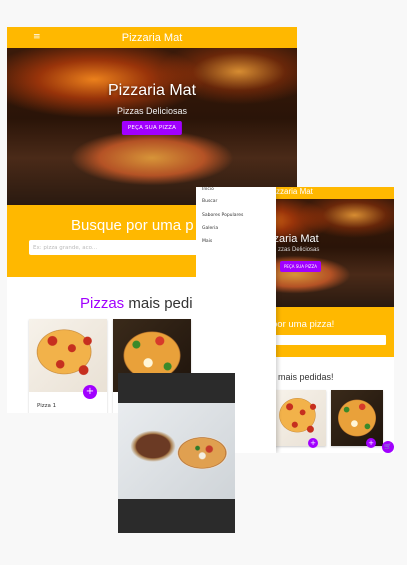 The width and height of the screenshot is (407, 565). What do you see at coordinates (294, 191) in the screenshot?
I see `brand-title: zzaria Mat` at bounding box center [294, 191].